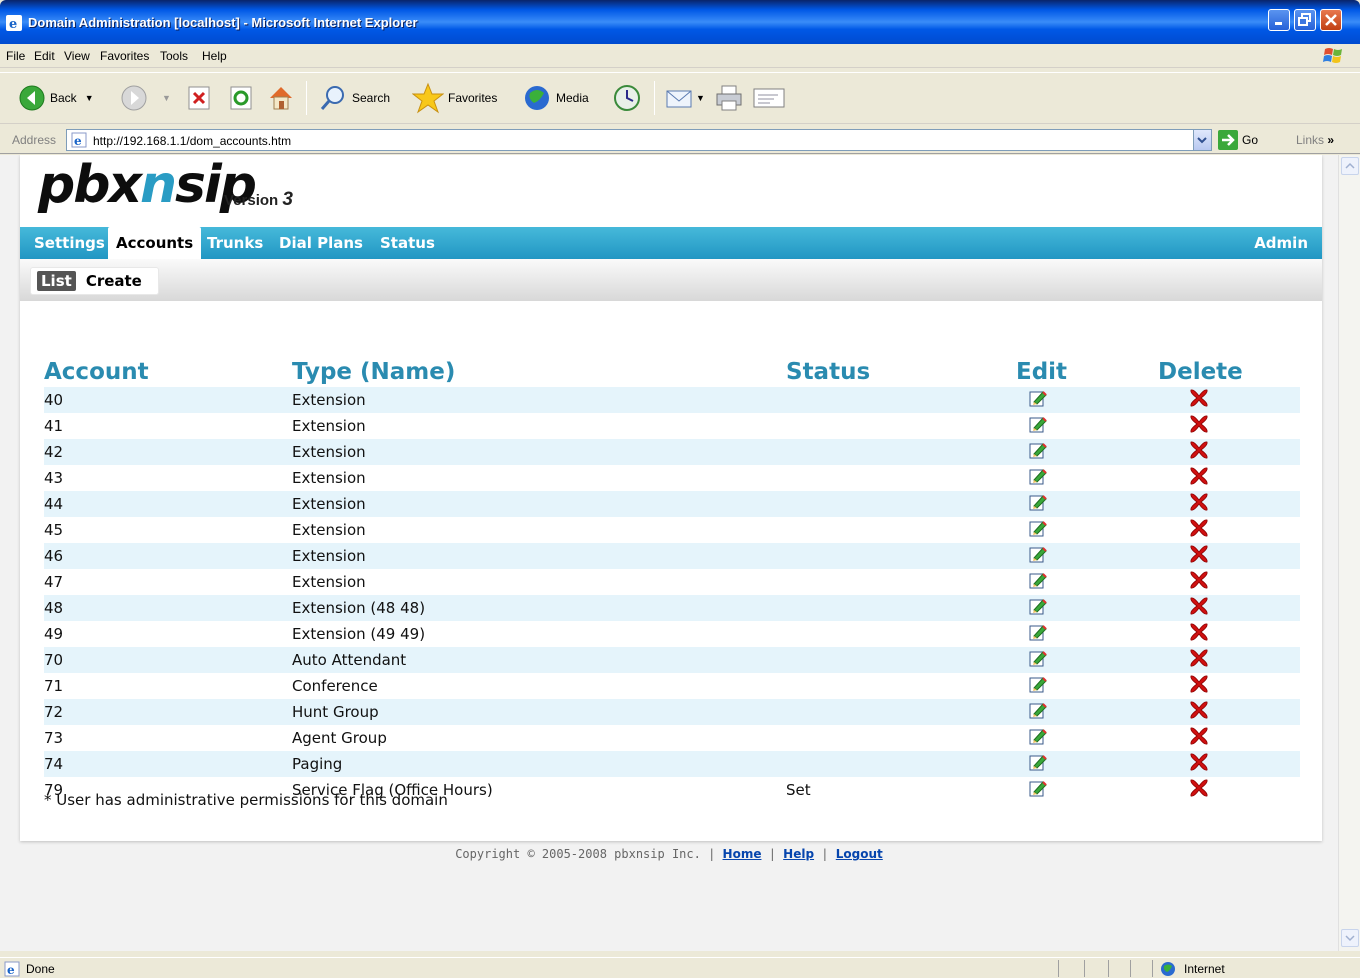 The width and height of the screenshot is (1360, 978). Describe the element at coordinates (1238, 140) in the screenshot. I see `go-button: Go` at that location.